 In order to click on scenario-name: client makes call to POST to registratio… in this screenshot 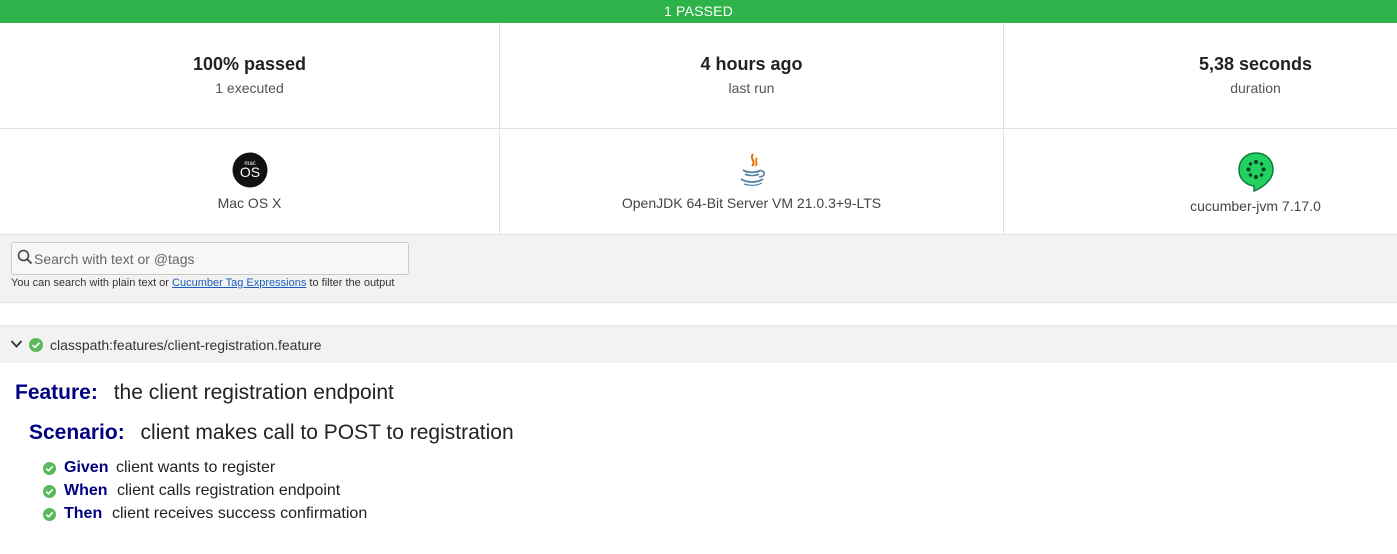, I will do `click(327, 432)`.